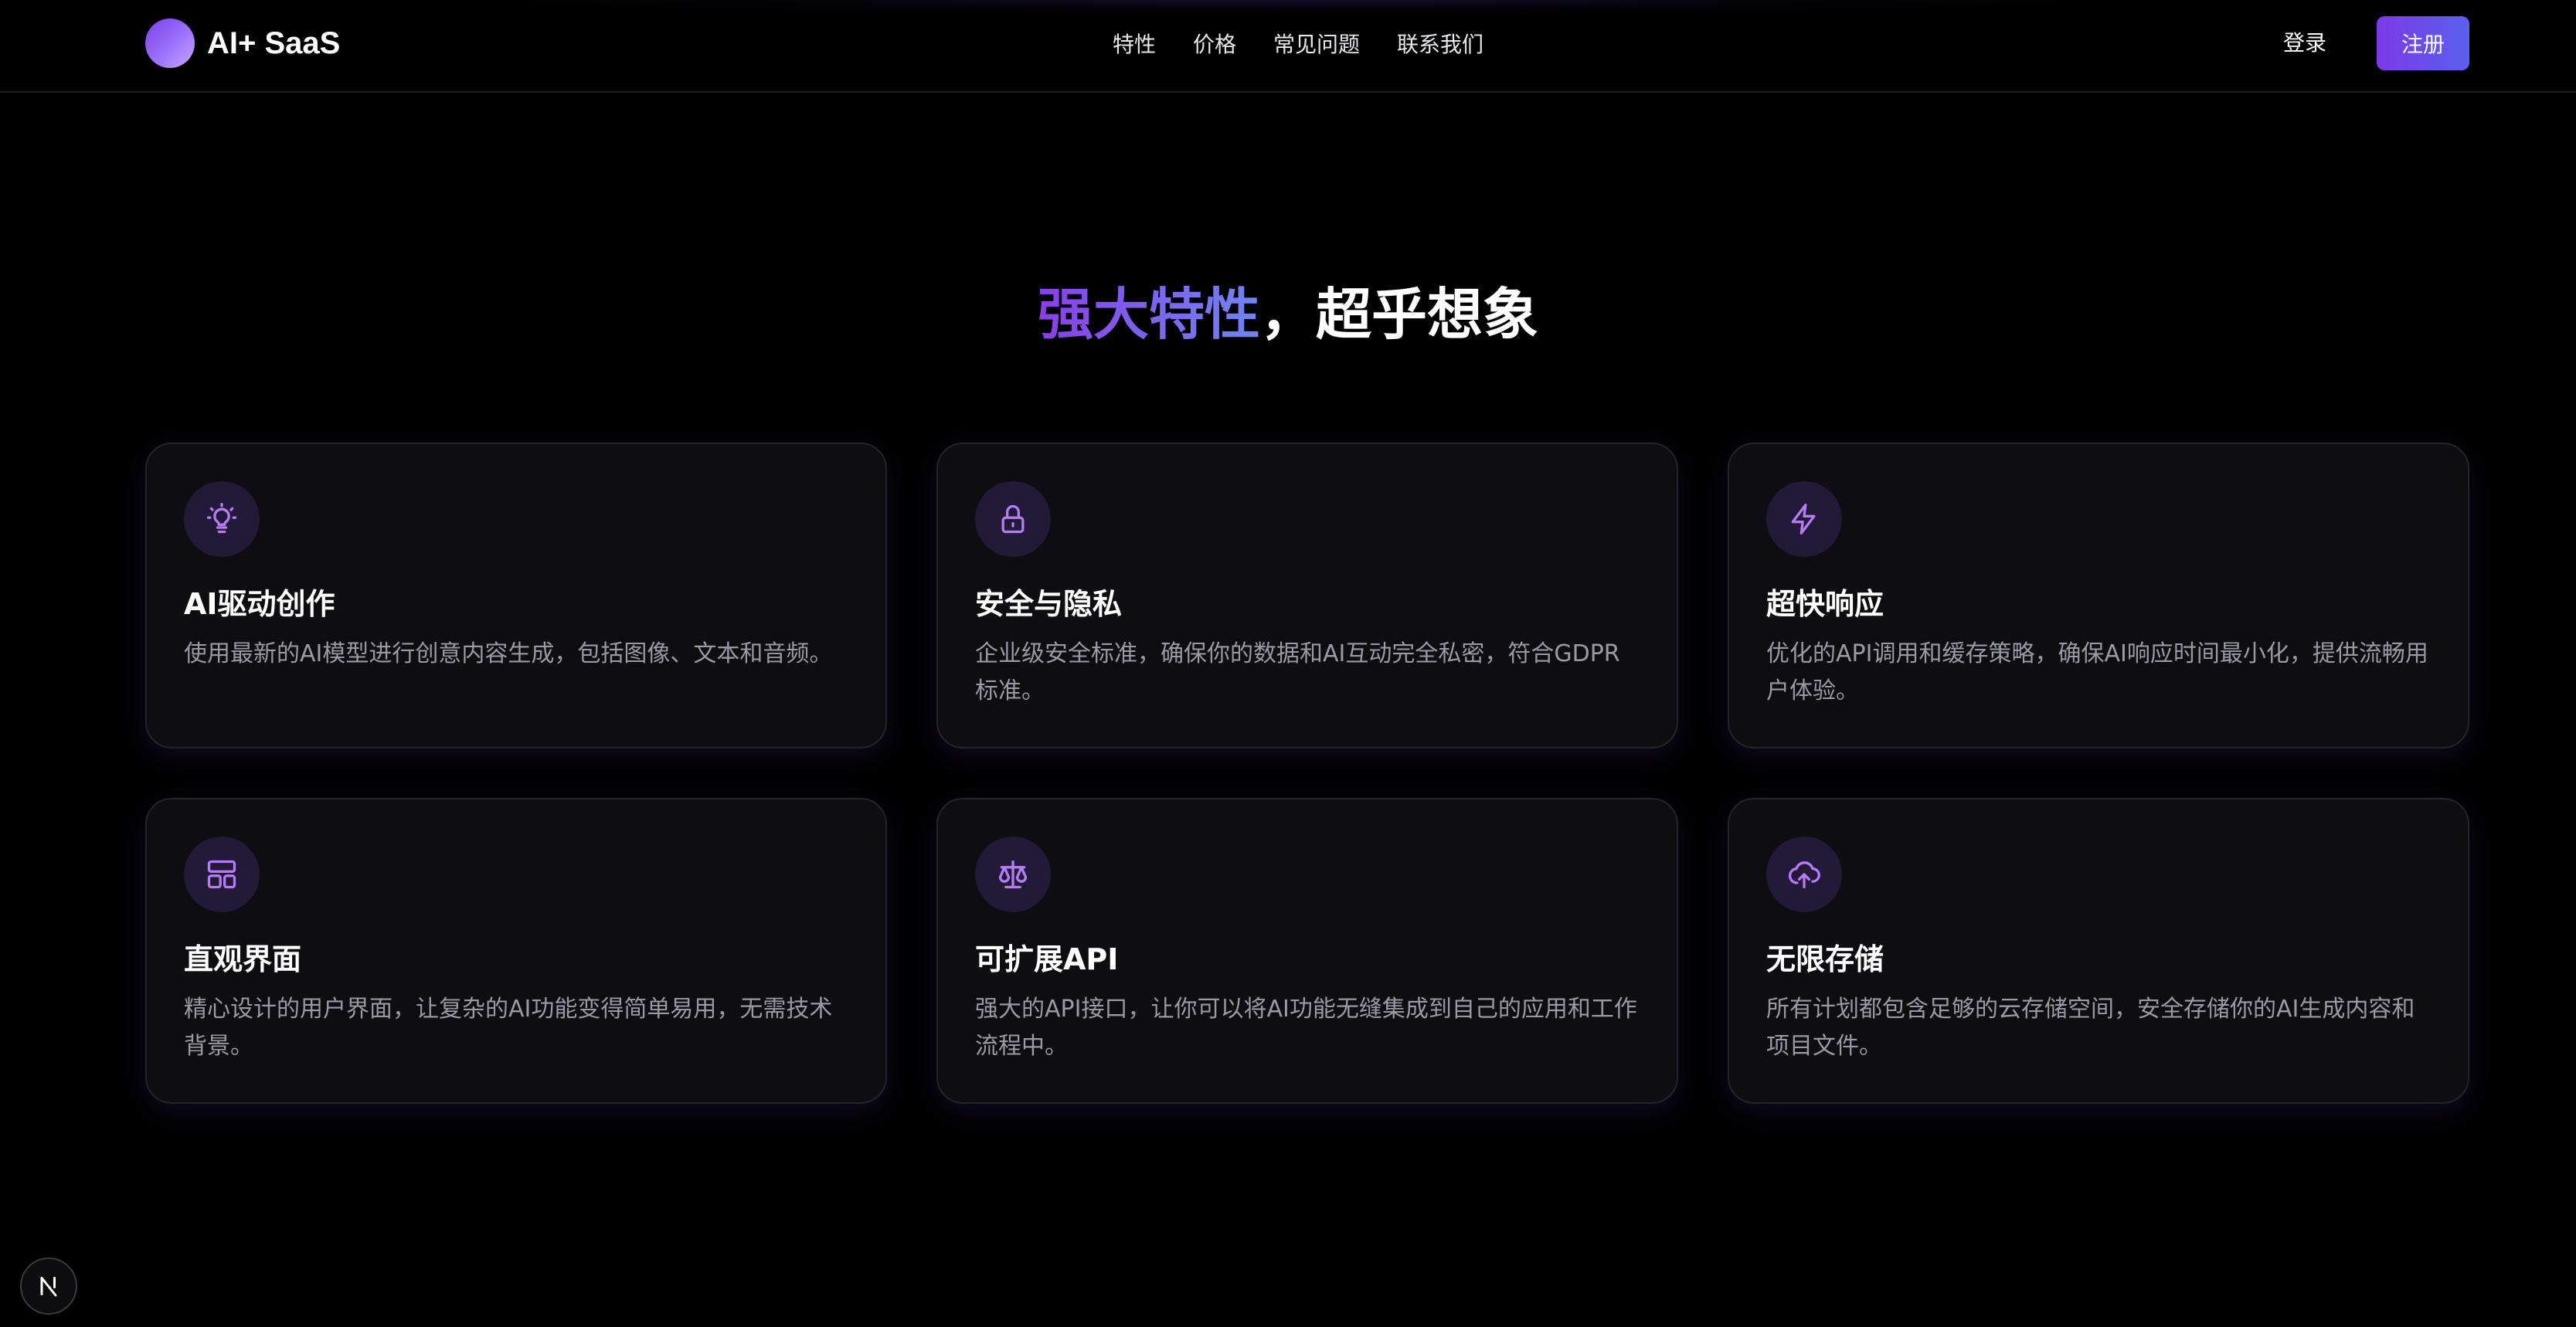 The height and width of the screenshot is (1327, 2576). I want to click on lightning-icon, so click(1804, 519).